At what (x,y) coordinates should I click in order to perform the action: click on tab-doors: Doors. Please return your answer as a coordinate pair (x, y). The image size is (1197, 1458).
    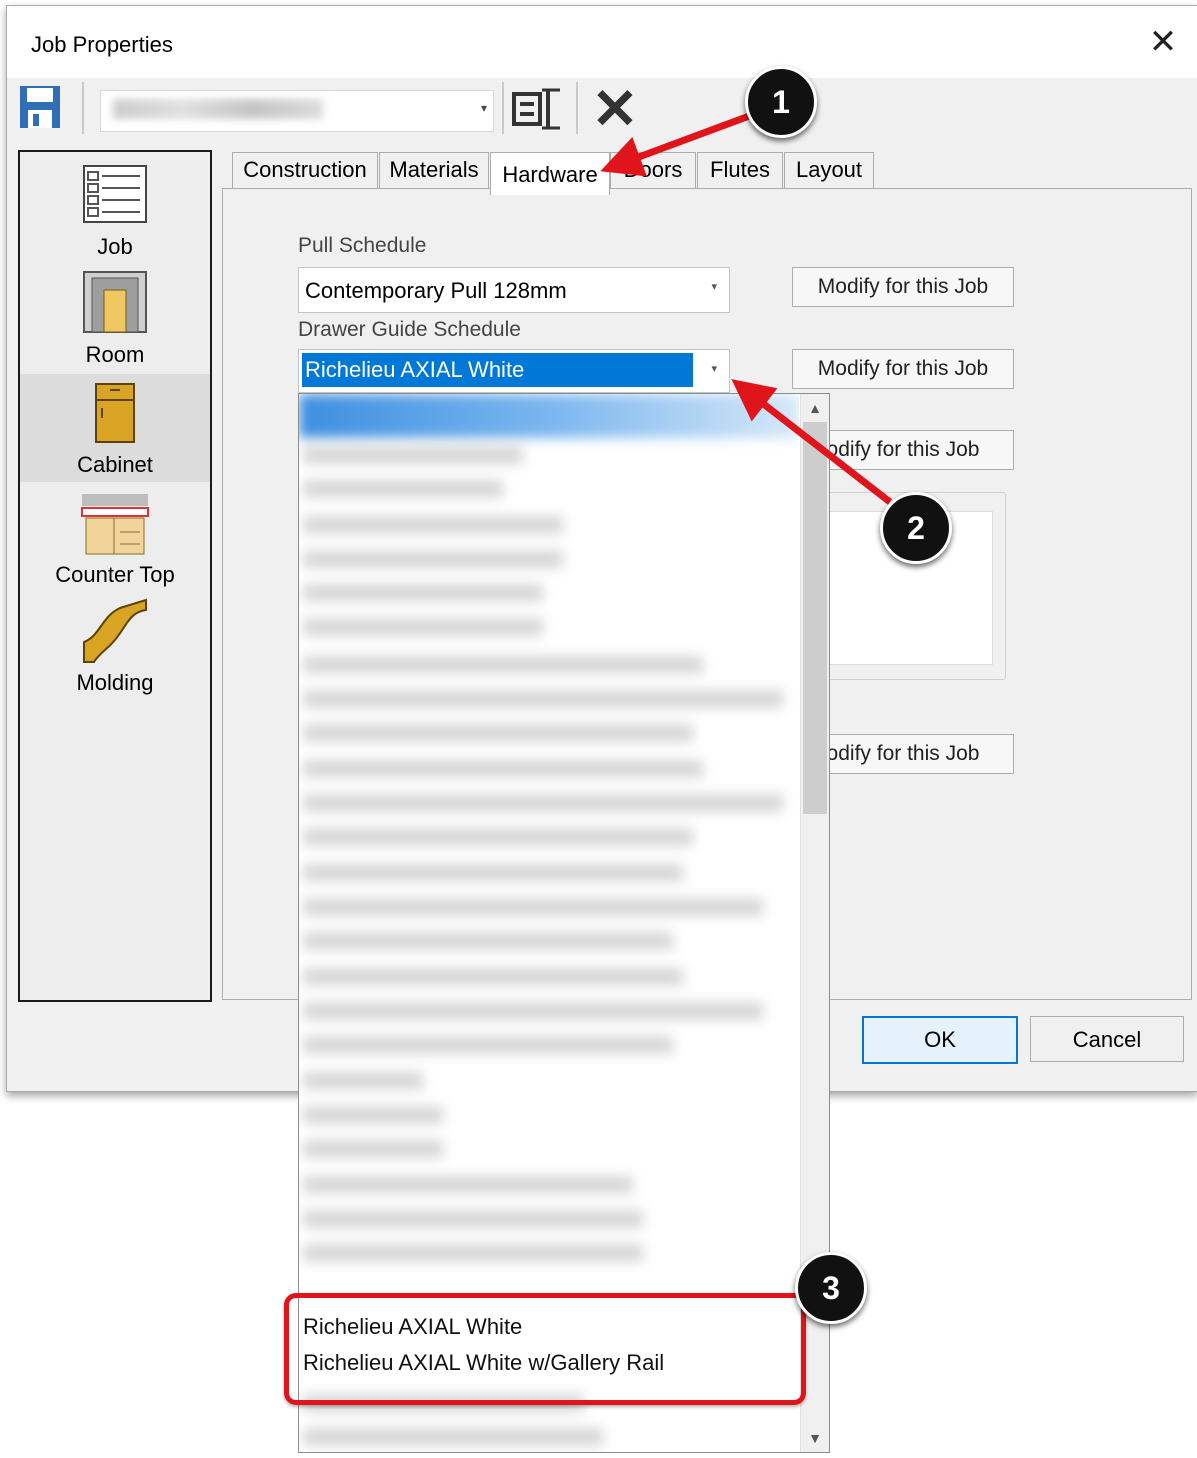
    Looking at the image, I should click on (653, 170).